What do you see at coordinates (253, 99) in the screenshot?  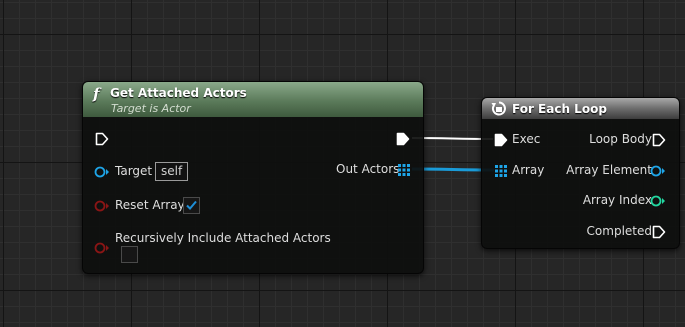 I see `node-header: f Get Attached Actors Target is Actor` at bounding box center [253, 99].